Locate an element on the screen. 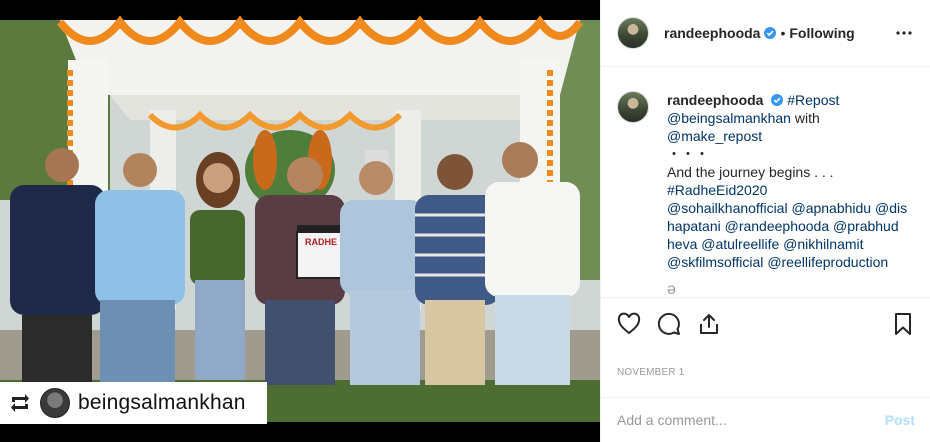 This screenshot has width=930, height=442. caption-mention-link: @beingsalmankhan is located at coordinates (729, 118).